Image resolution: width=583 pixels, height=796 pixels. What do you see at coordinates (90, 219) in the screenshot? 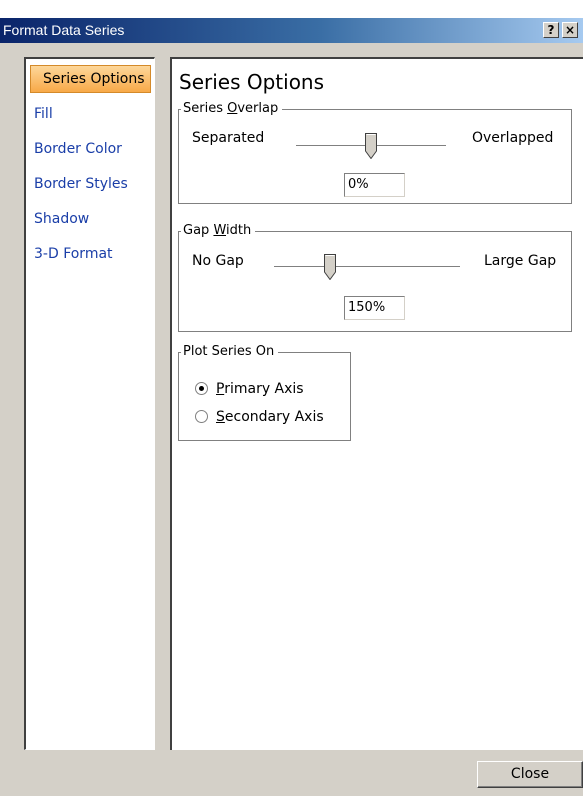
I see `nav-item-shadow: Shadow` at bounding box center [90, 219].